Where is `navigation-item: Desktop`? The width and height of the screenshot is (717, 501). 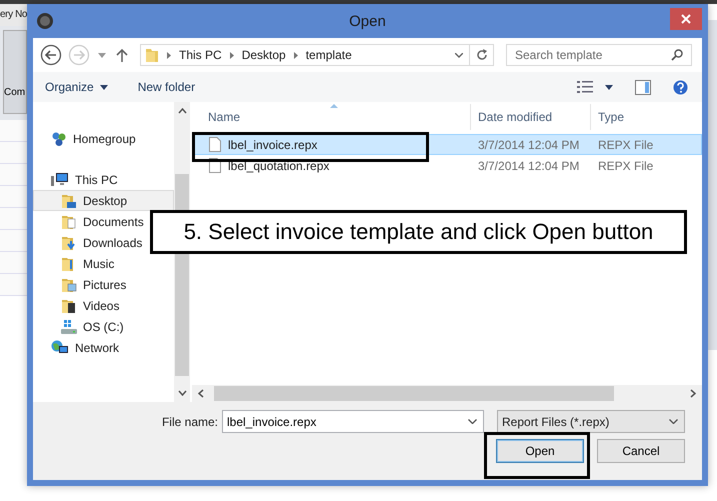 navigation-item: Desktop is located at coordinates (103, 200).